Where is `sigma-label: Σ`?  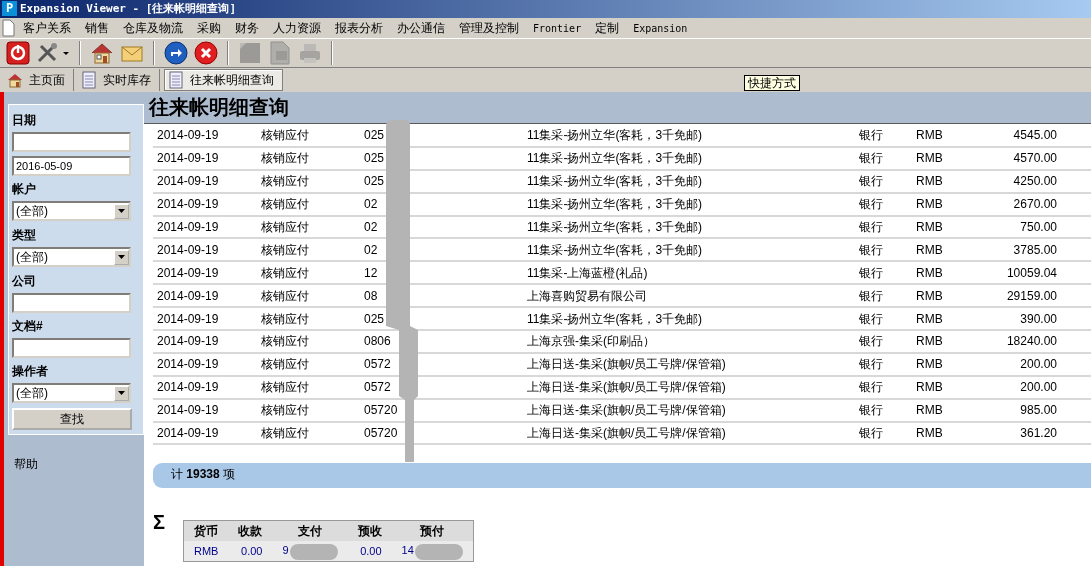
sigma-label: Σ is located at coordinates (159, 524).